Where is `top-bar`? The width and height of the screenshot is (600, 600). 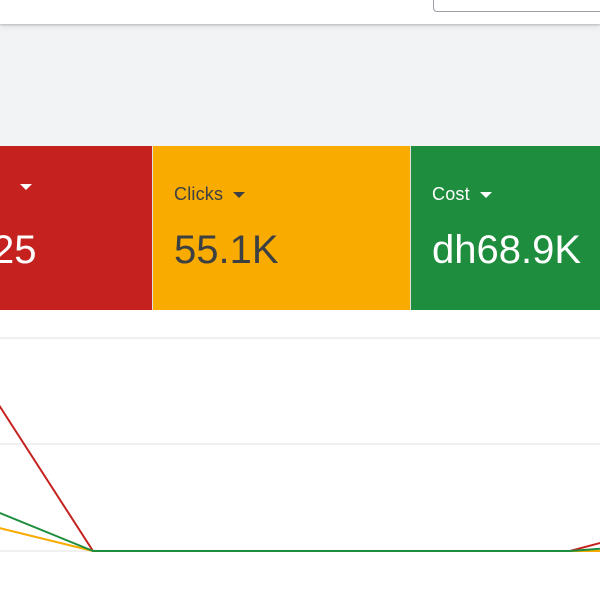 top-bar is located at coordinates (300, 12).